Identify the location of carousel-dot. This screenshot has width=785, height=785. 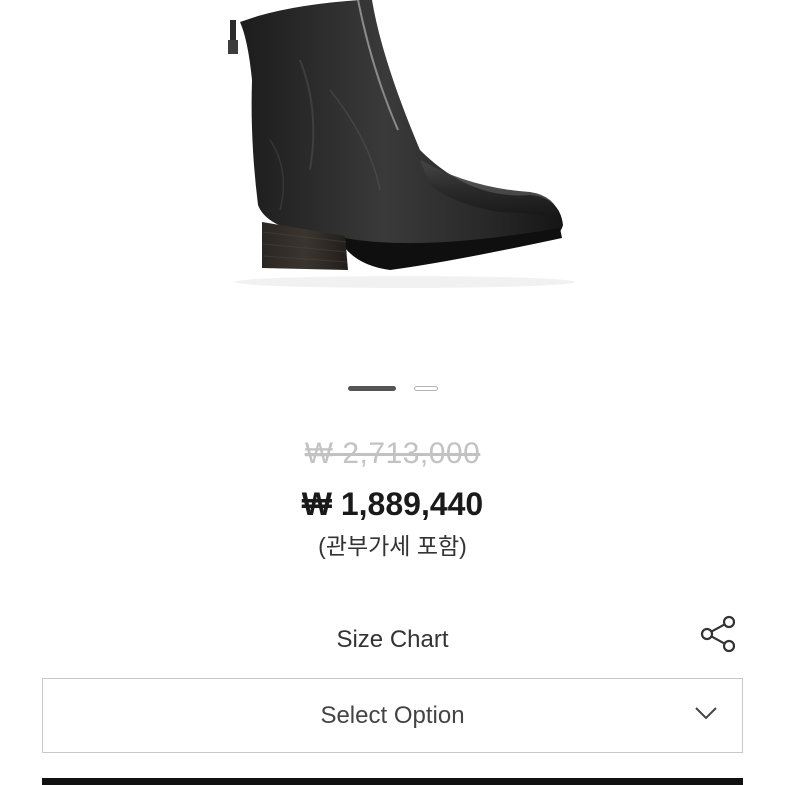
(425, 388).